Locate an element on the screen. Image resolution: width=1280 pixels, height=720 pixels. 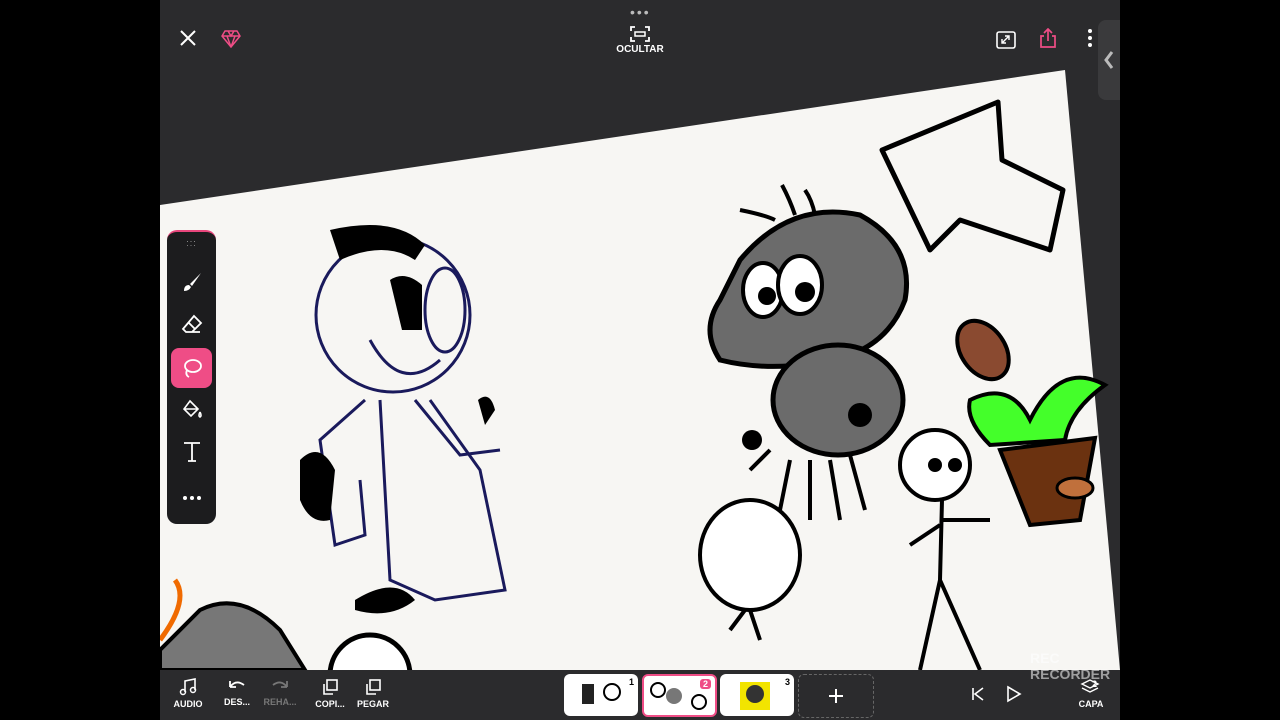
close-icon is located at coordinates (188, 38).